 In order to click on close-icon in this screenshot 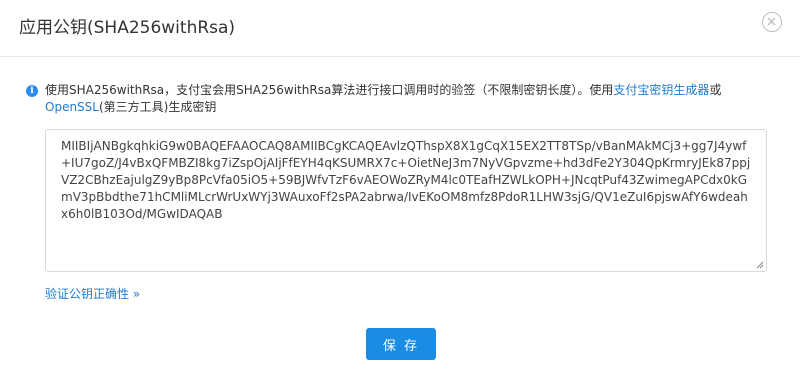, I will do `click(772, 22)`.